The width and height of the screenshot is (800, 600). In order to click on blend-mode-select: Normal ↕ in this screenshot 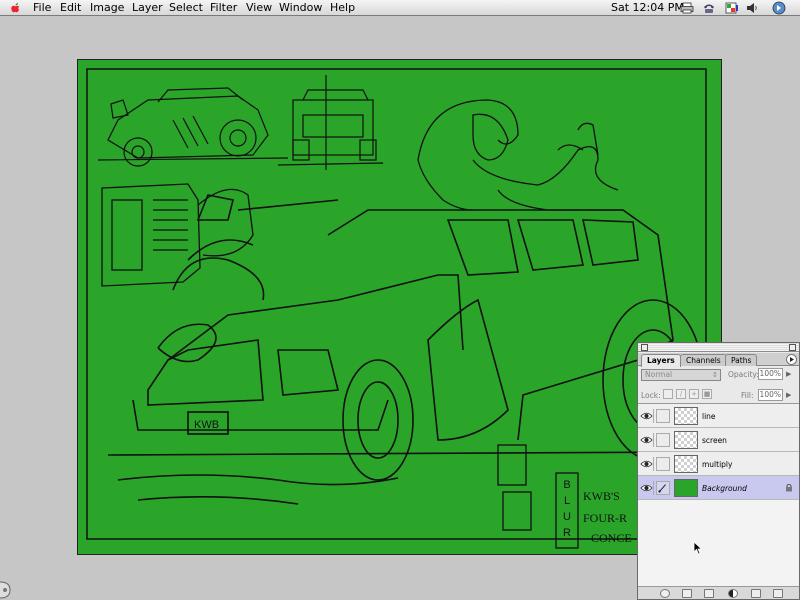, I will do `click(681, 375)`.